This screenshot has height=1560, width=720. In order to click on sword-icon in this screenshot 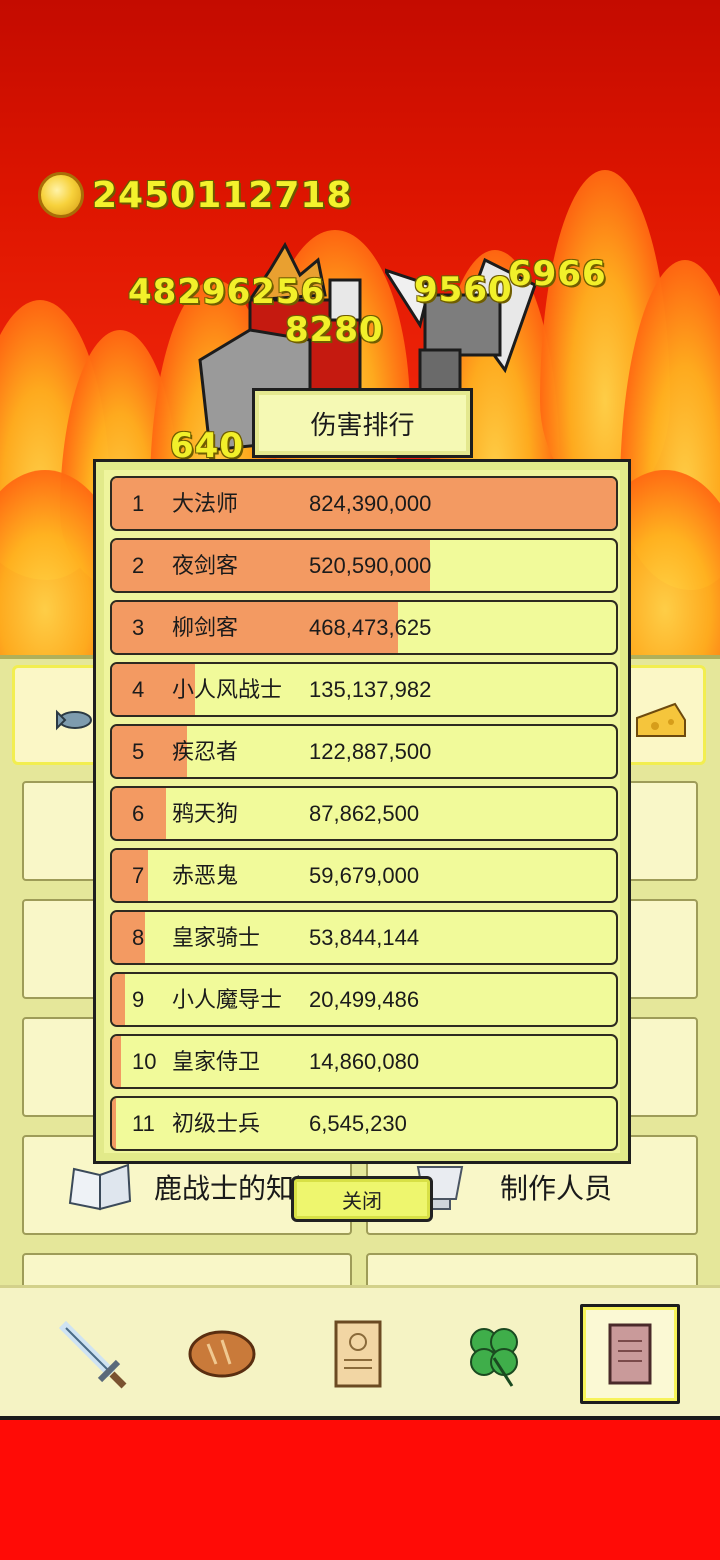, I will do `click(92, 1354)`.